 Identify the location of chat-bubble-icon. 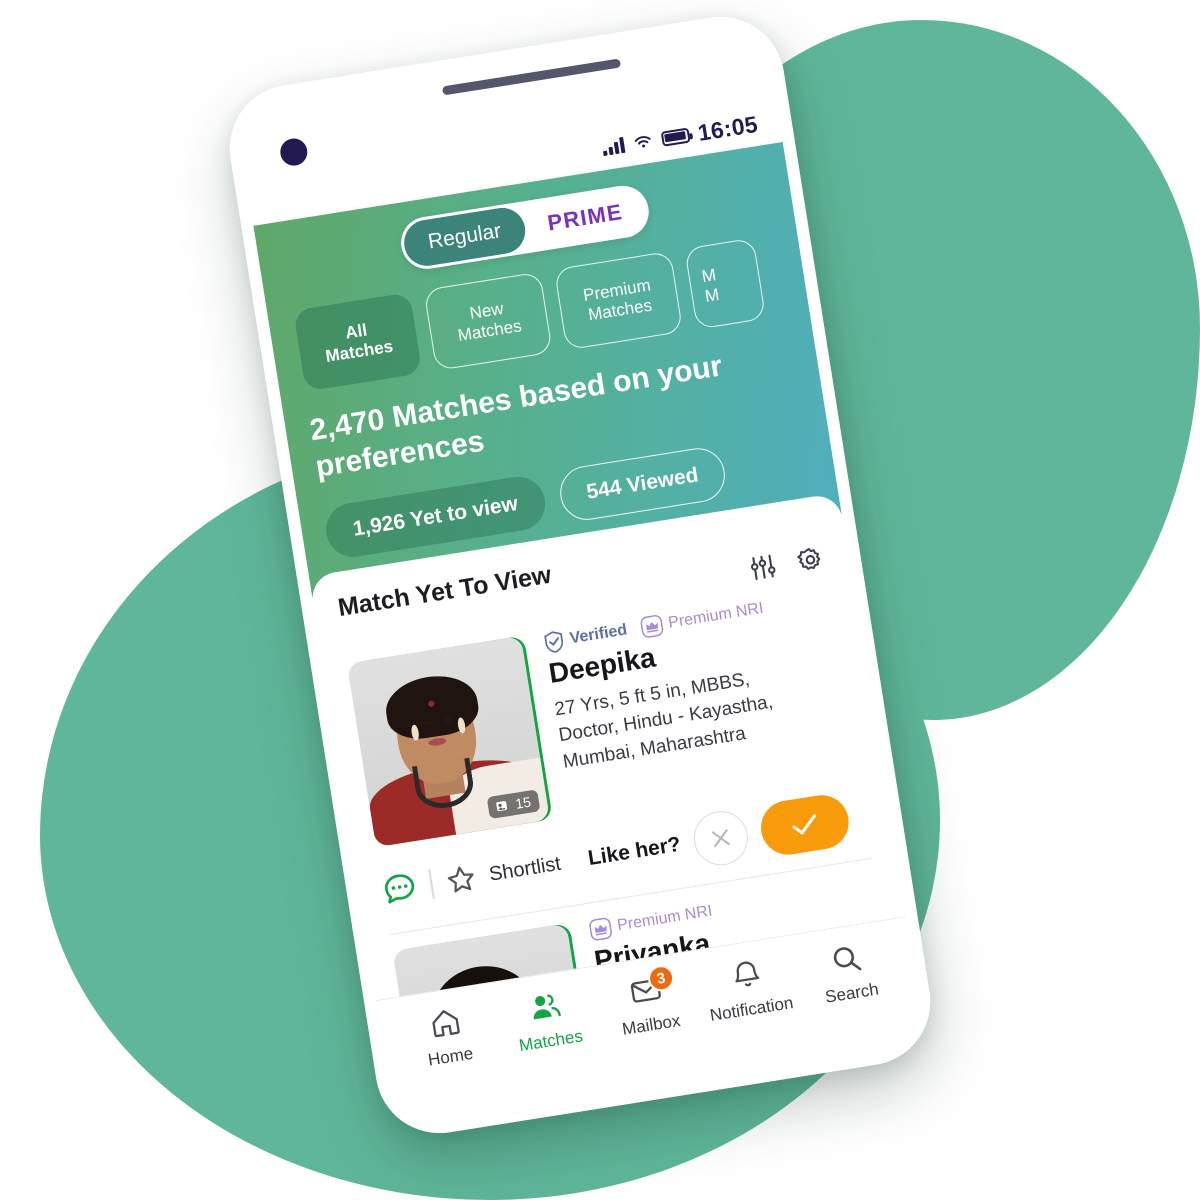
(399, 889).